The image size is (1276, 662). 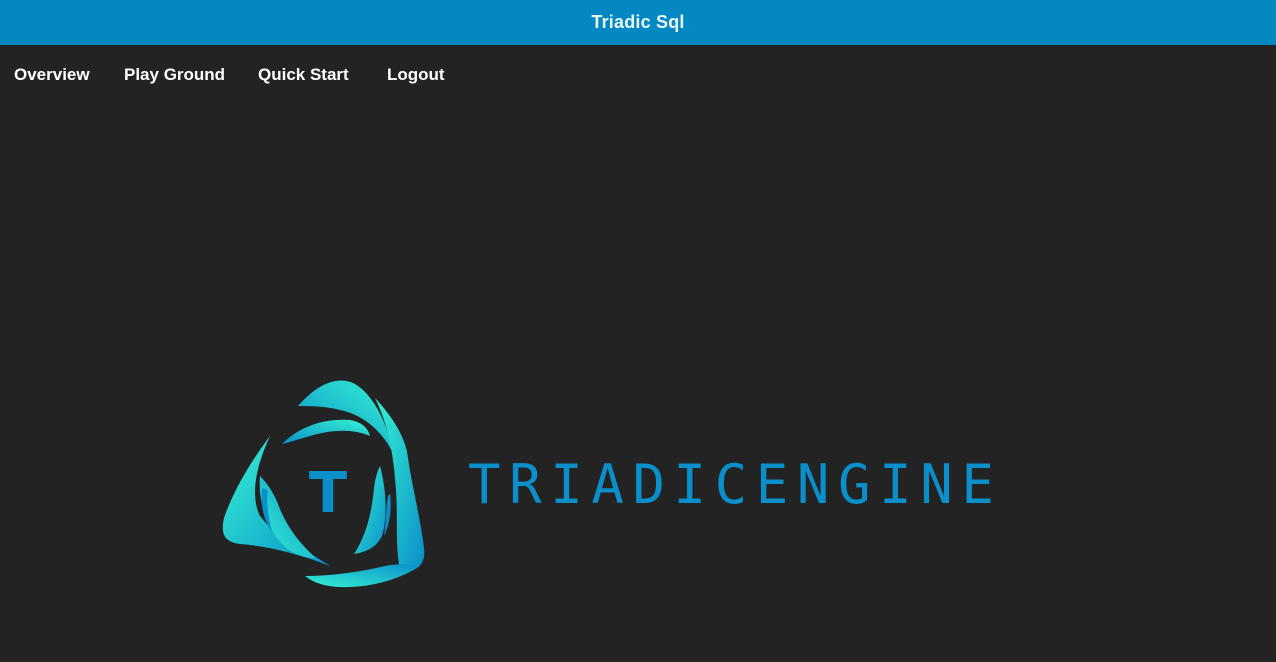 I want to click on nav-item-quick-start: Quick Start, so click(x=303, y=75).